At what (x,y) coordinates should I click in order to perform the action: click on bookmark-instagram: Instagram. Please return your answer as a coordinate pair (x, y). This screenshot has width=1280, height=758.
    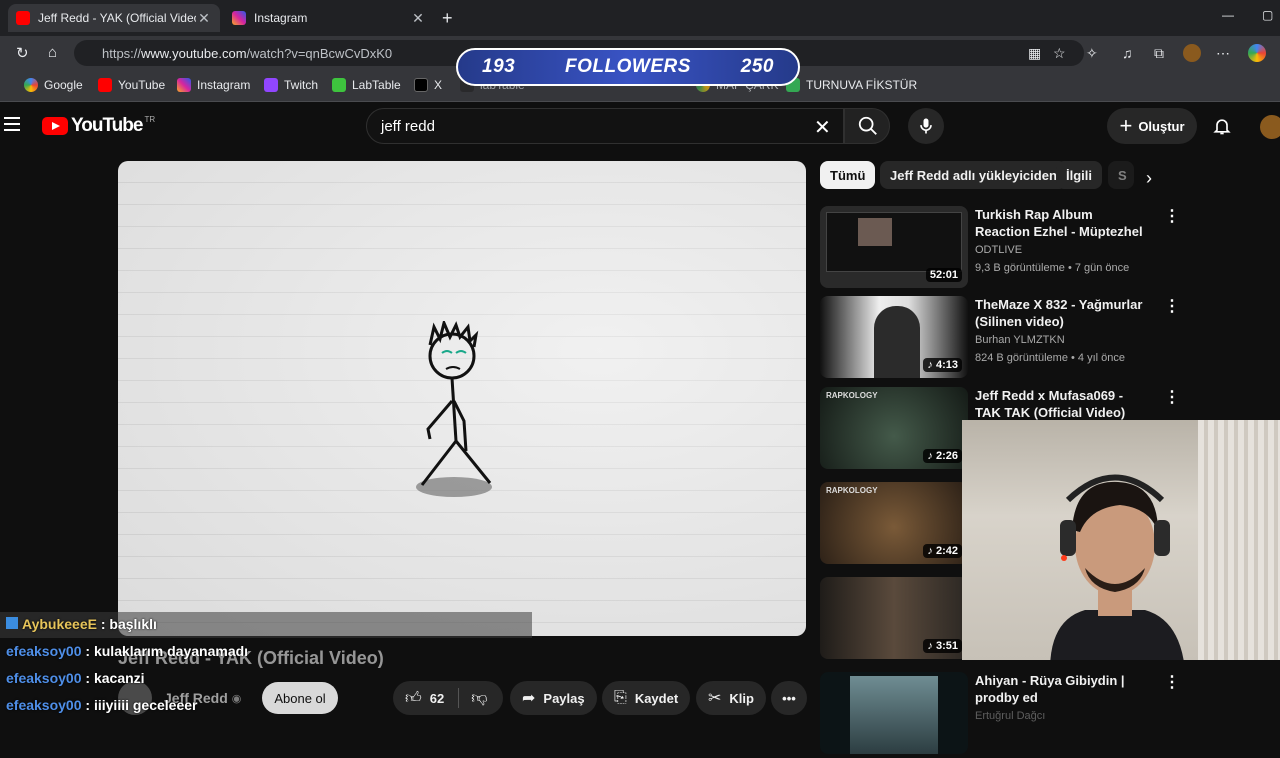
    Looking at the image, I should click on (213, 85).